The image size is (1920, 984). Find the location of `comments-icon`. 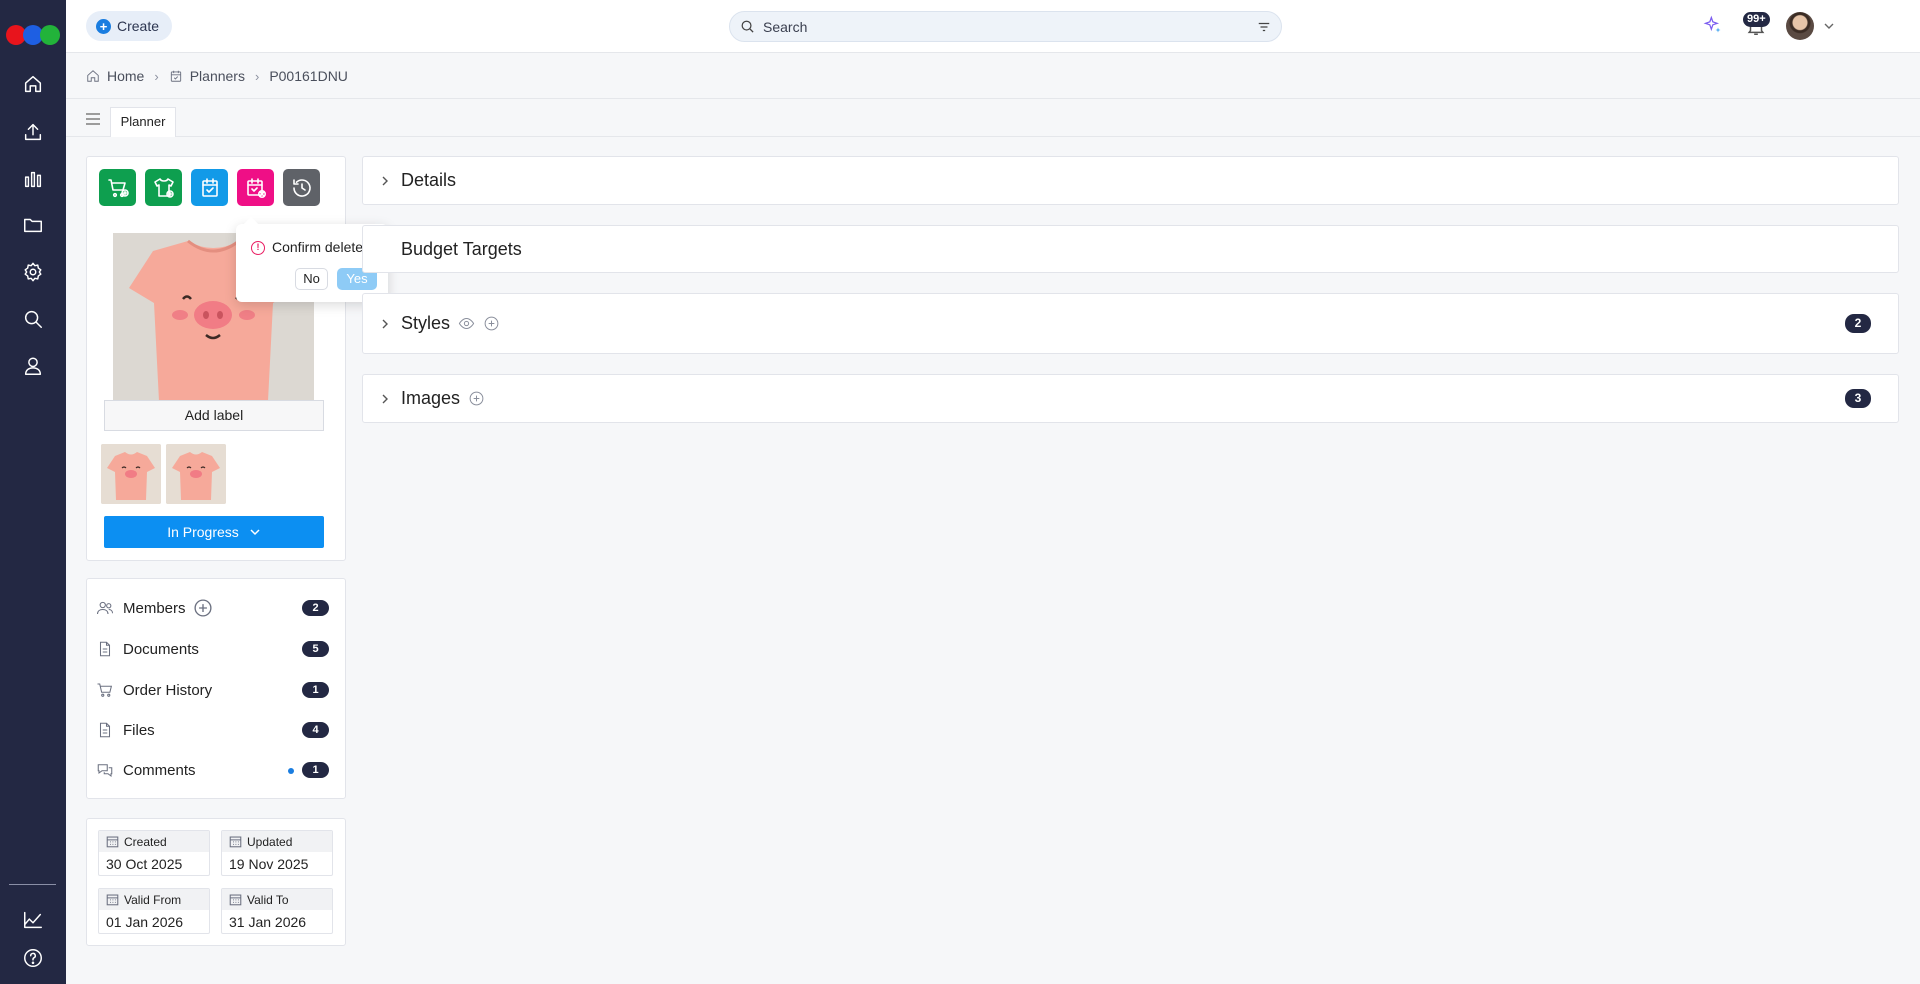

comments-icon is located at coordinates (105, 771).